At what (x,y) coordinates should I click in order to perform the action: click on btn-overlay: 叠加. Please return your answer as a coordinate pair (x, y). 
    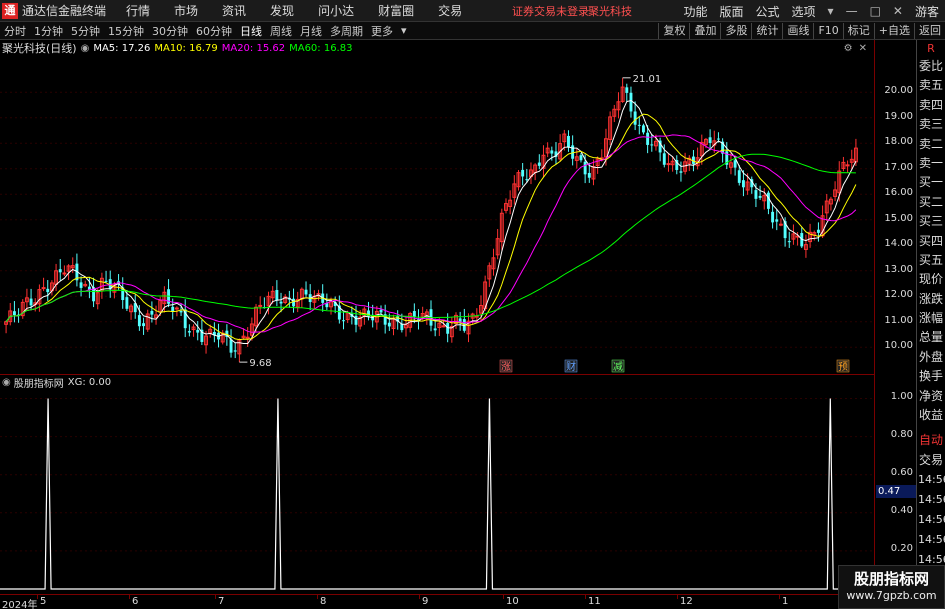
    Looking at the image, I should click on (704, 31).